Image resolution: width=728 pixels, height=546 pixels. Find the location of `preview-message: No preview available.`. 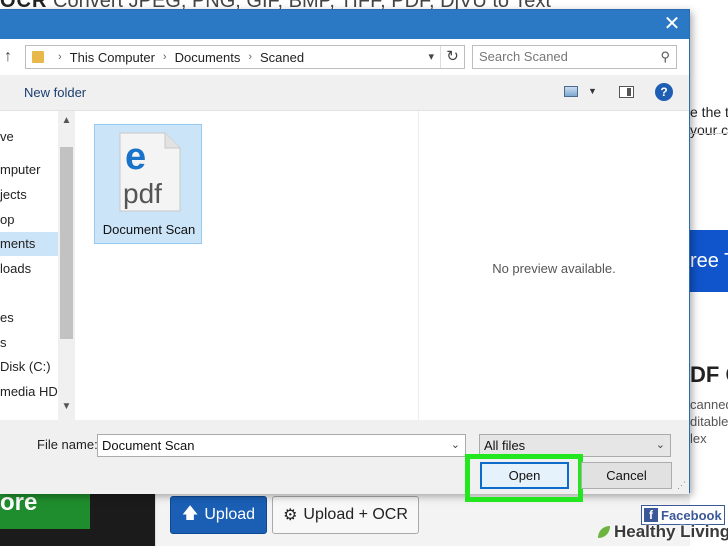

preview-message: No preview available. is located at coordinates (554, 268).